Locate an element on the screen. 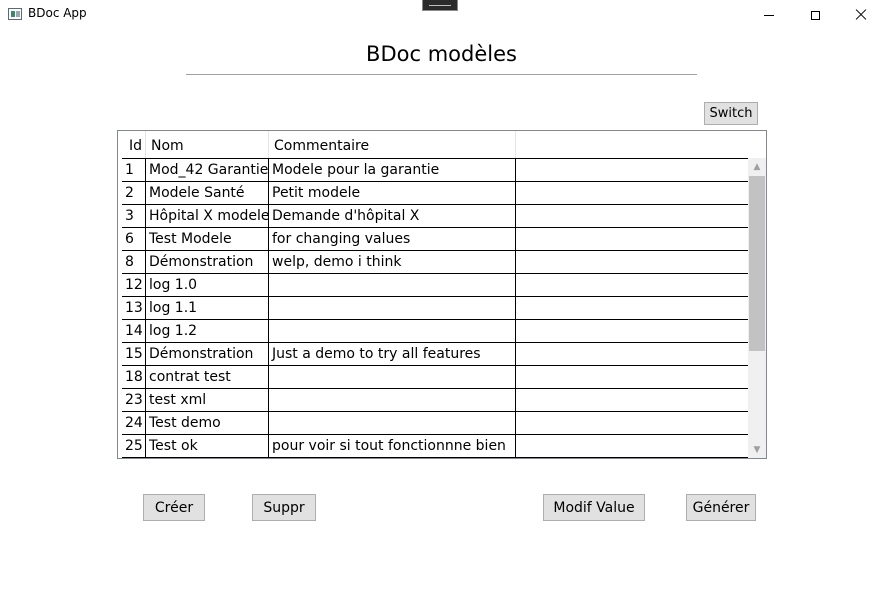 The height and width of the screenshot is (592, 882). cell-nom: Mod_42 Garantie is located at coordinates (207, 170).